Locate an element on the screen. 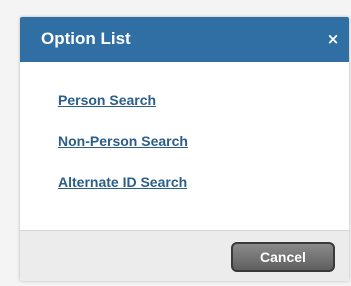  dialog-header: Option List × is located at coordinates (184, 39).